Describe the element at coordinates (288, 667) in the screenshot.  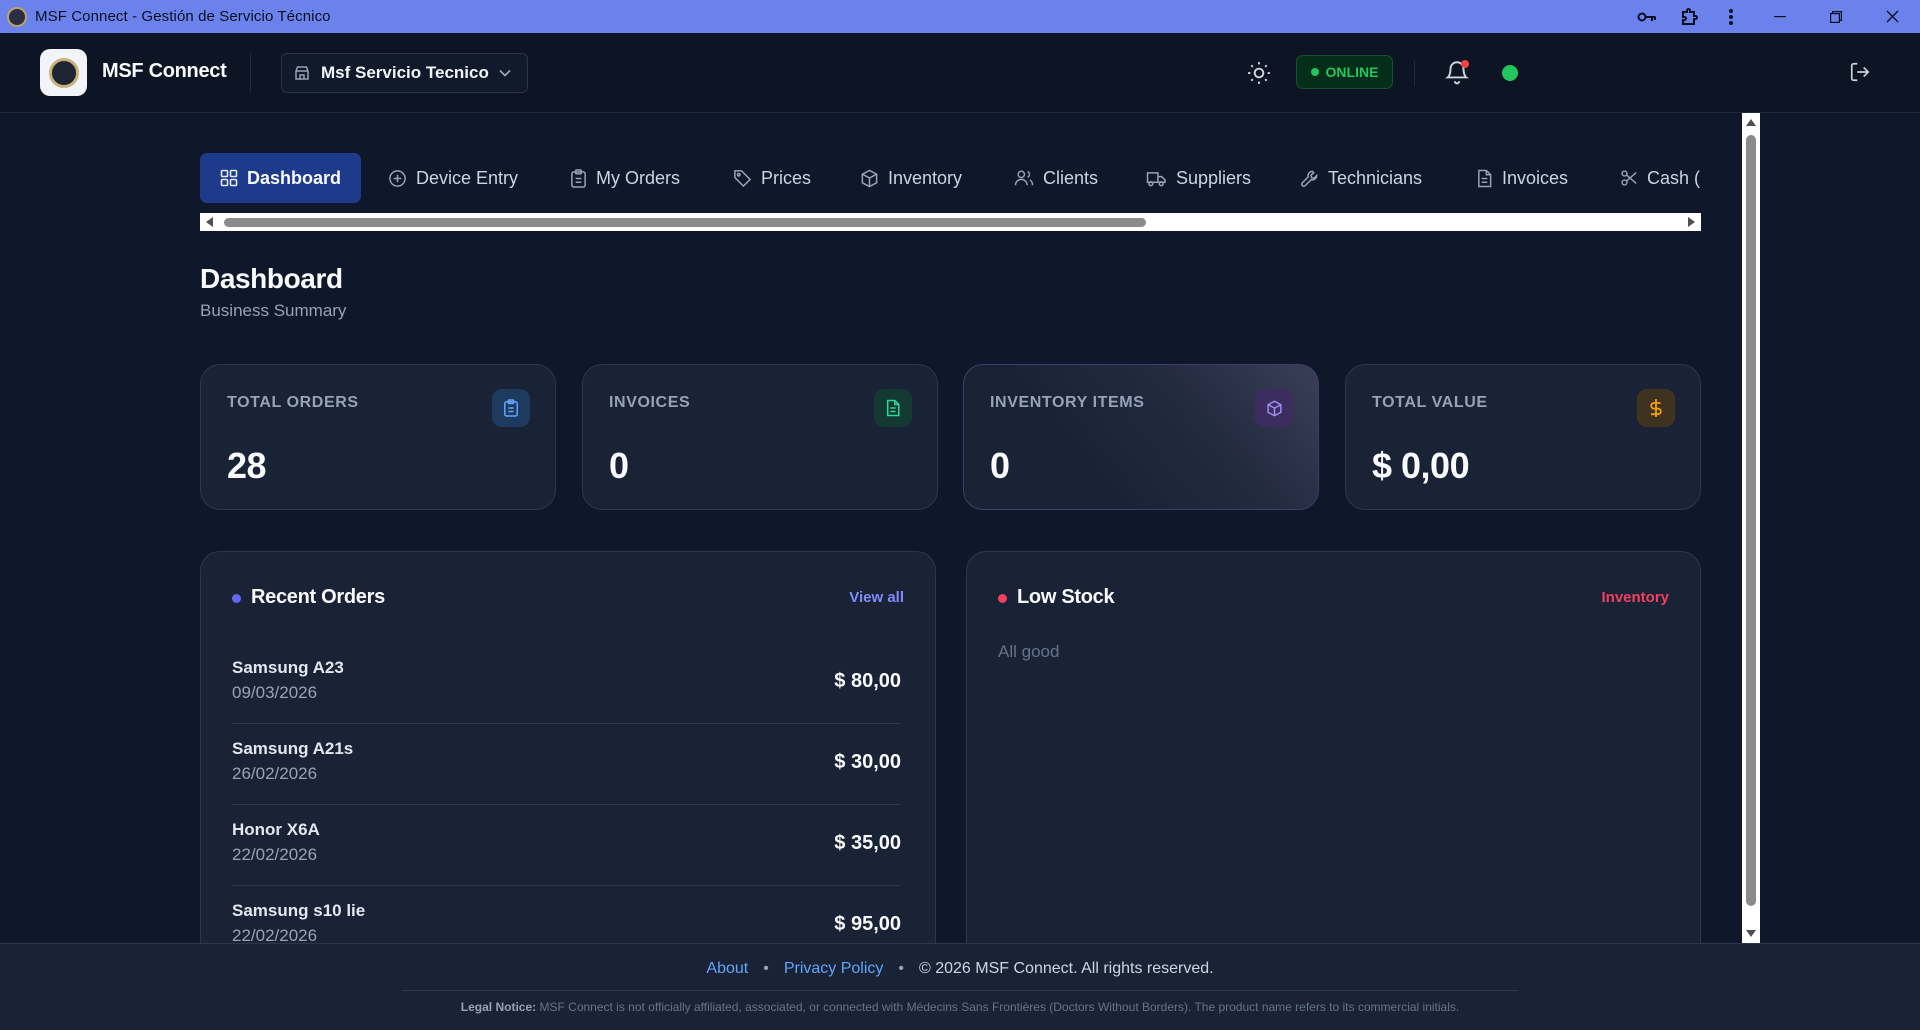
I see `order-device-name: Samsung A23` at that location.